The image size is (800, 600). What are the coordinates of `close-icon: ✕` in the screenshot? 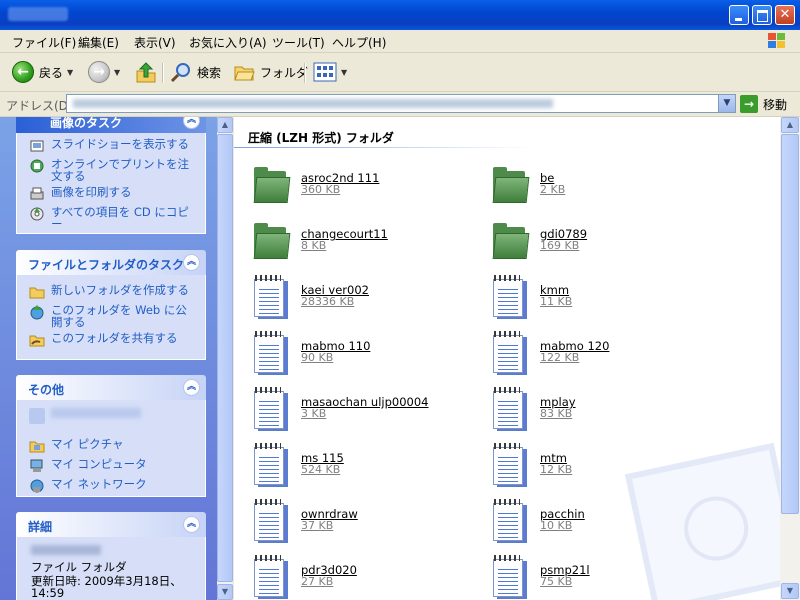 It's located at (785, 14).